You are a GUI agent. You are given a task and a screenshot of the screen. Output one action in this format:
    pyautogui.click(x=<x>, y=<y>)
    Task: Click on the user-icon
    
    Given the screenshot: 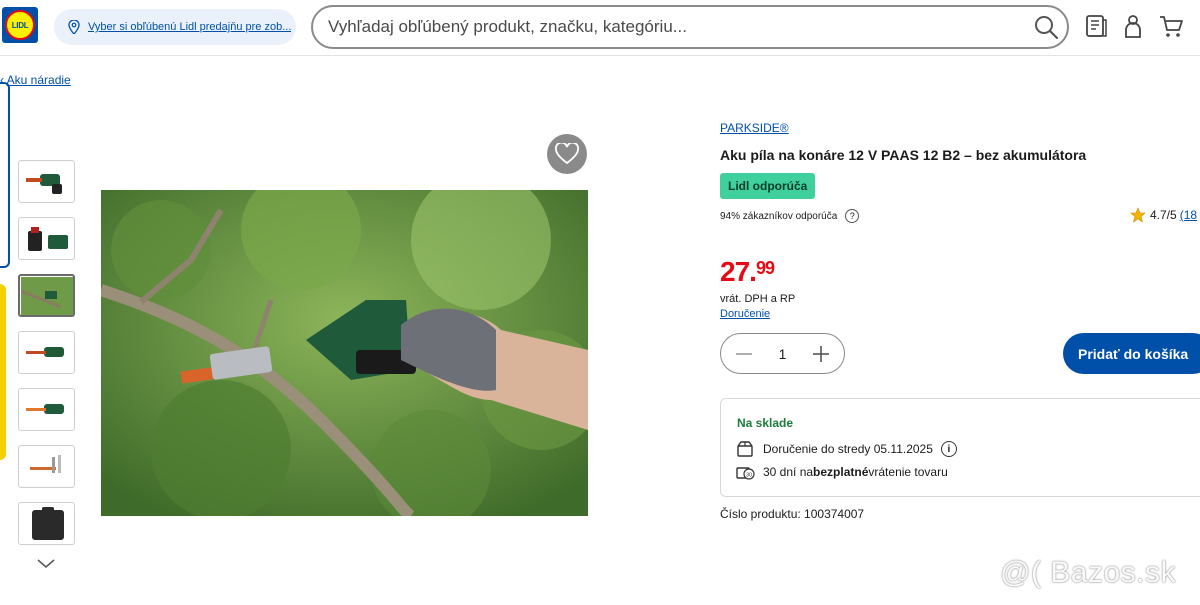 What is the action you would take?
    pyautogui.click(x=1133, y=26)
    